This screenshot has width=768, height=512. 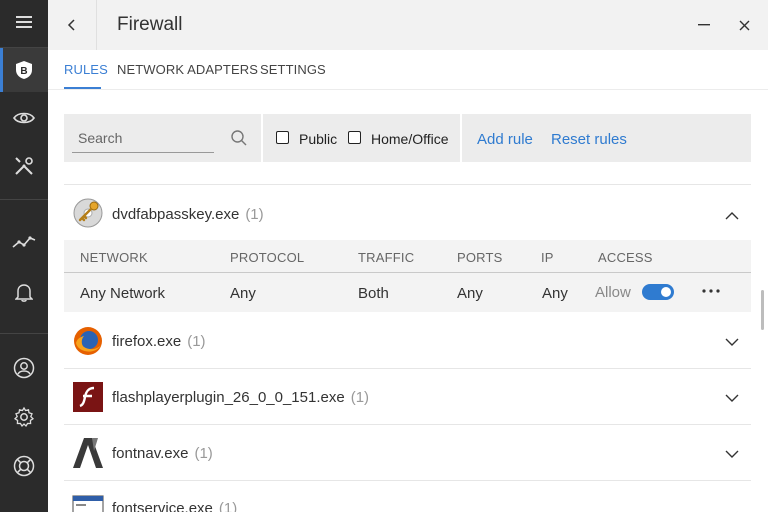 I want to click on app-row: dvdfabpasskey.exe (1), so click(x=407, y=213).